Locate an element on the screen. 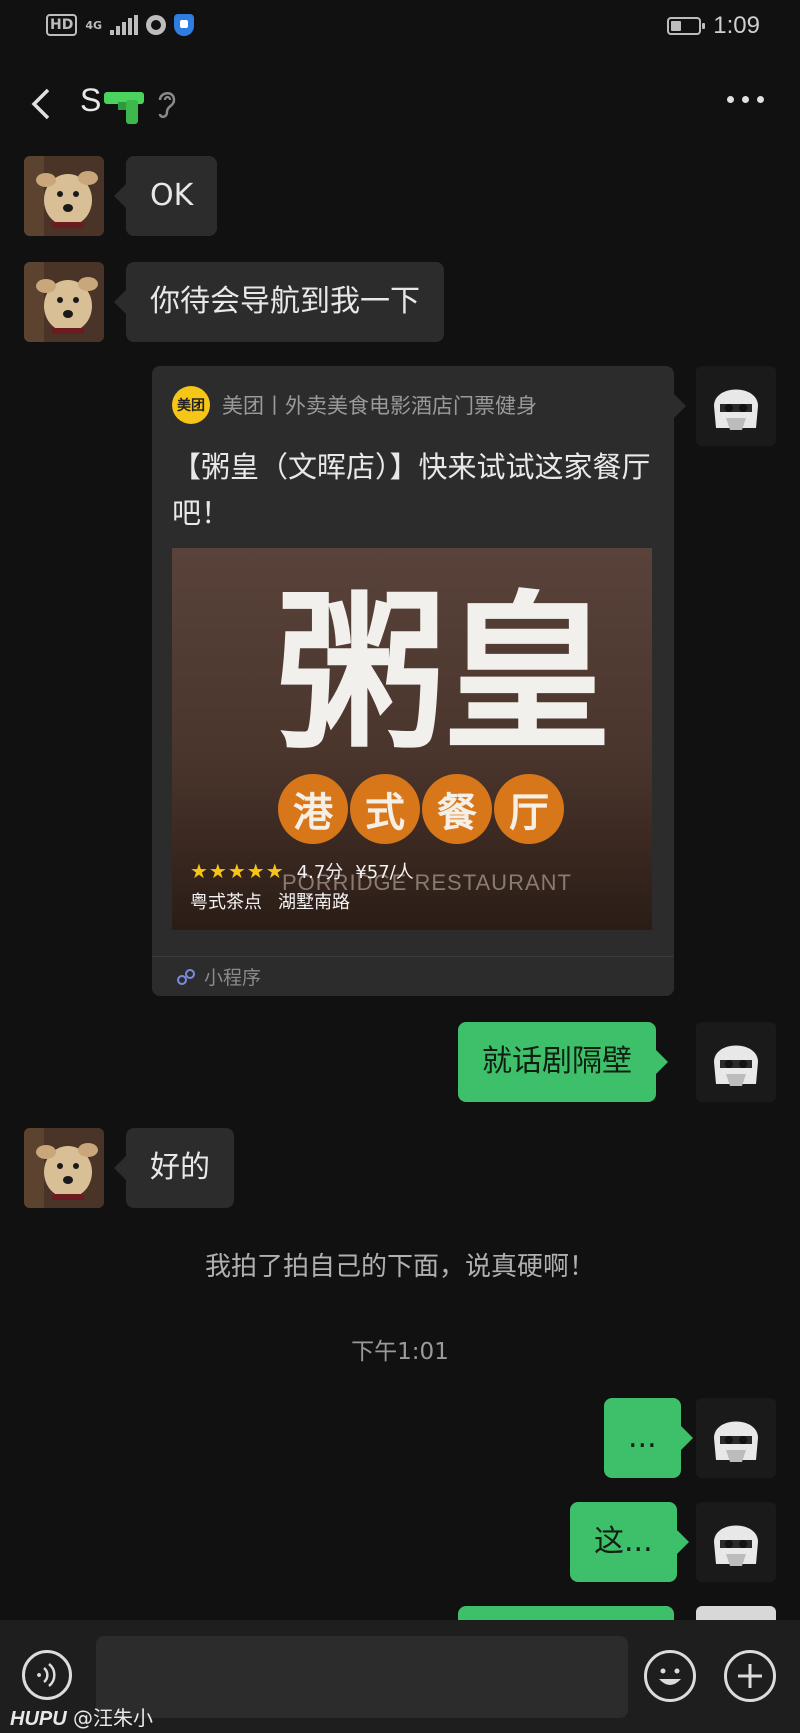 The width and height of the screenshot is (800, 1733). watermark: HUPU @汪朱小 is located at coordinates (81, 1716).